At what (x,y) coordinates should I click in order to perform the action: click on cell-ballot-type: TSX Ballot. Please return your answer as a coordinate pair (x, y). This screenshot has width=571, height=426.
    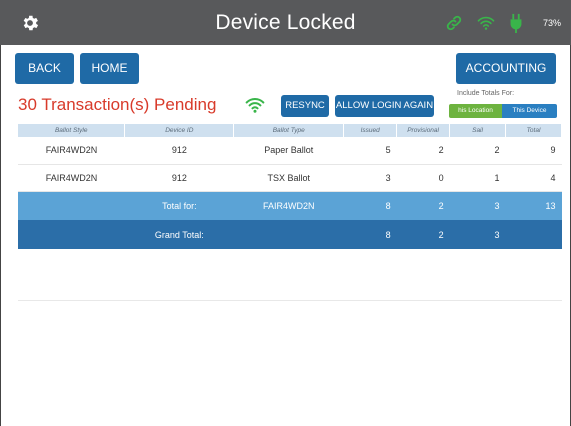
    Looking at the image, I should click on (288, 178).